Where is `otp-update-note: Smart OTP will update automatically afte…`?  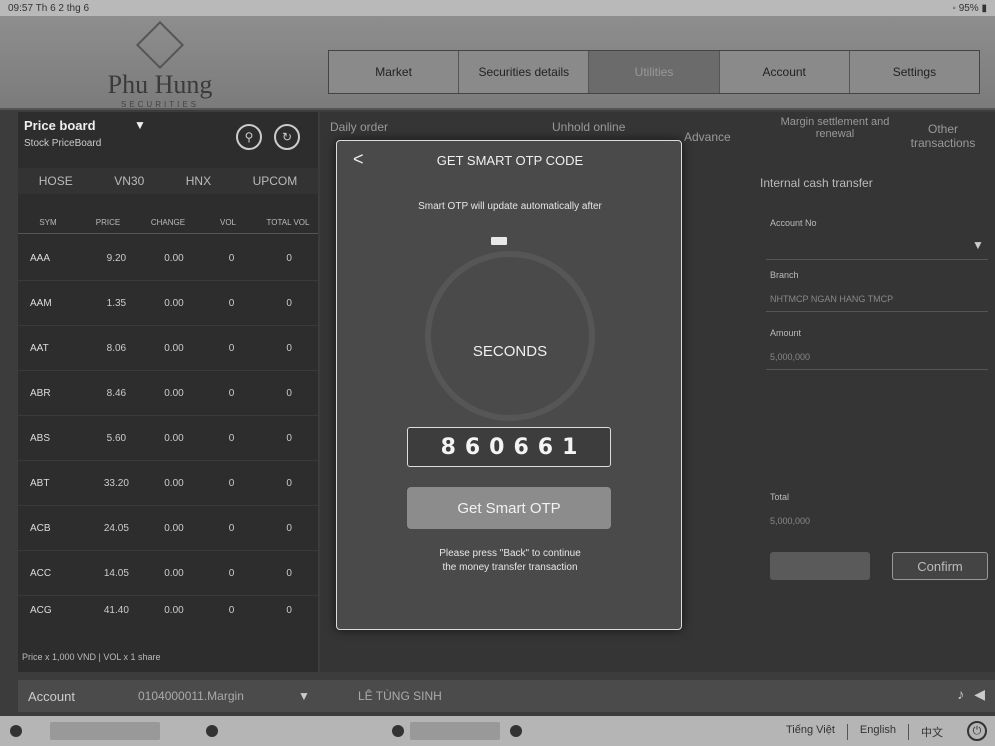 otp-update-note: Smart OTP will update automatically afte… is located at coordinates (510, 206).